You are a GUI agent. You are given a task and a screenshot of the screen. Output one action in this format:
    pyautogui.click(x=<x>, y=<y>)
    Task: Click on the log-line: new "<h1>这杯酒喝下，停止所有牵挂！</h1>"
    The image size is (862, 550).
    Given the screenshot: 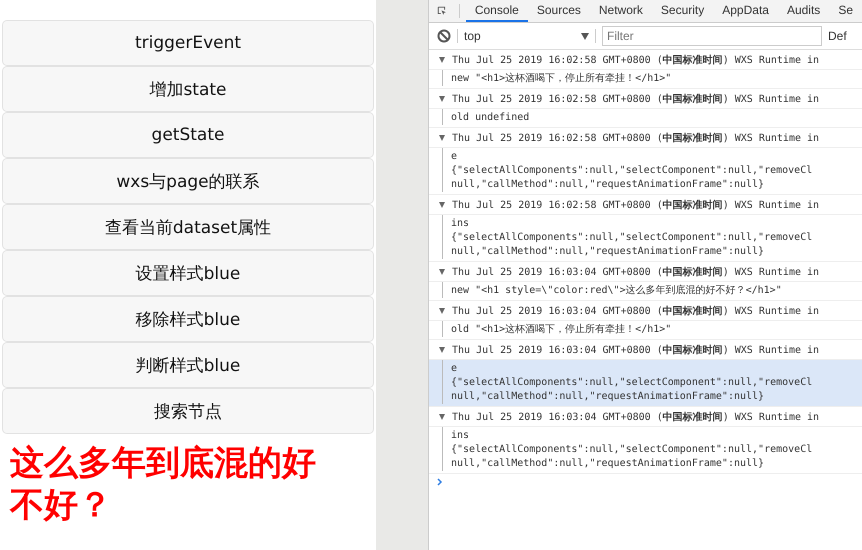 What is the action you would take?
    pyautogui.click(x=561, y=79)
    